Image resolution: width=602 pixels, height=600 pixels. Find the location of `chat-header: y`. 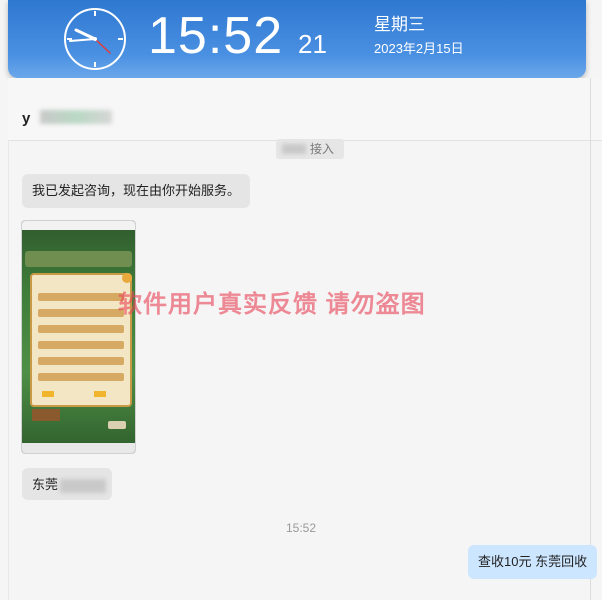

chat-header: y is located at coordinates (305, 109).